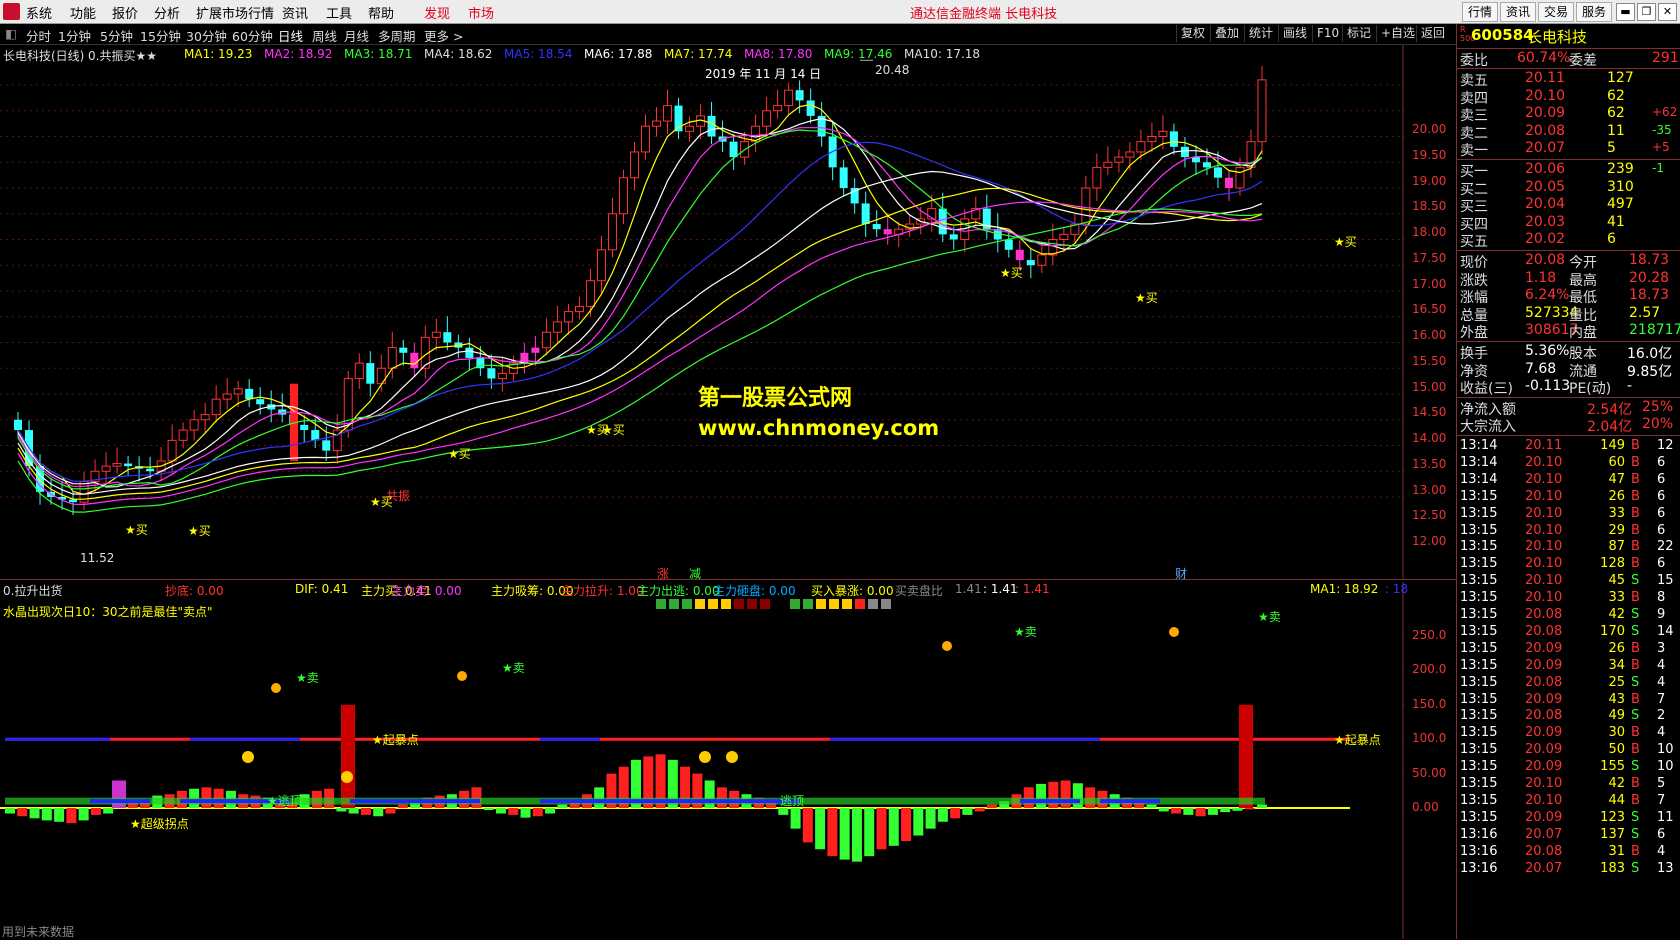  What do you see at coordinates (1611, 148) in the screenshot?
I see `order-volume: 5` at bounding box center [1611, 148].